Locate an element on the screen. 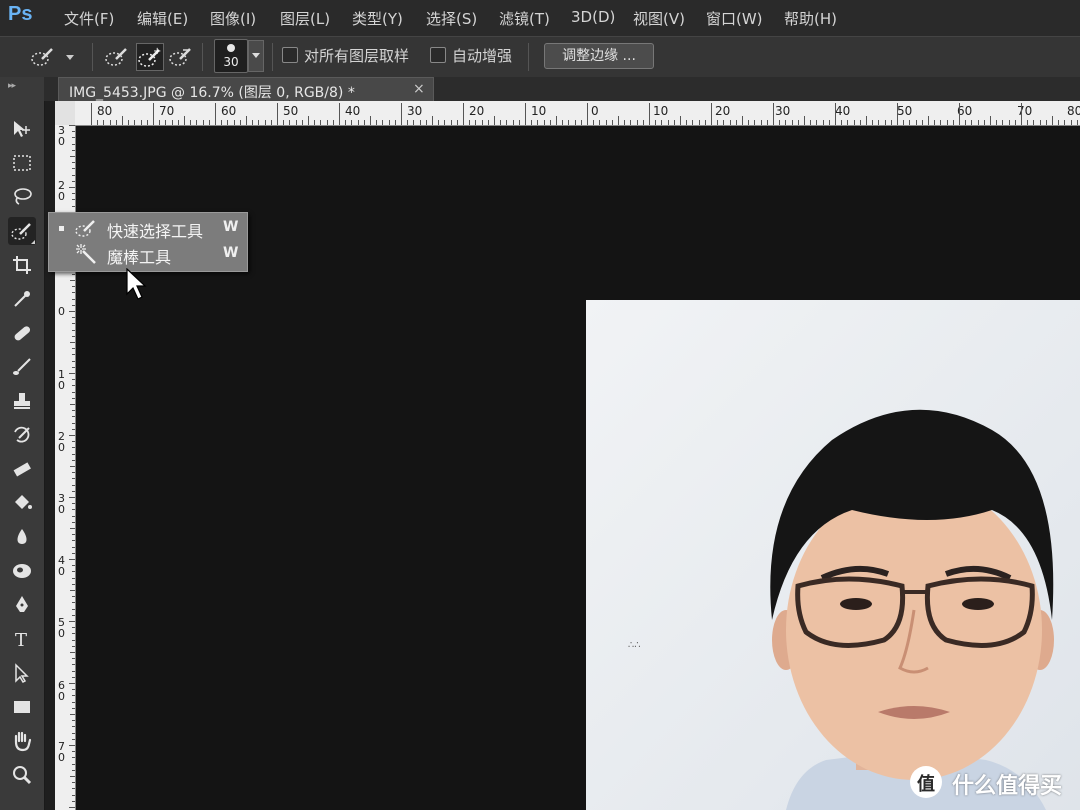  dodge-tool is located at coordinates (22, 571).